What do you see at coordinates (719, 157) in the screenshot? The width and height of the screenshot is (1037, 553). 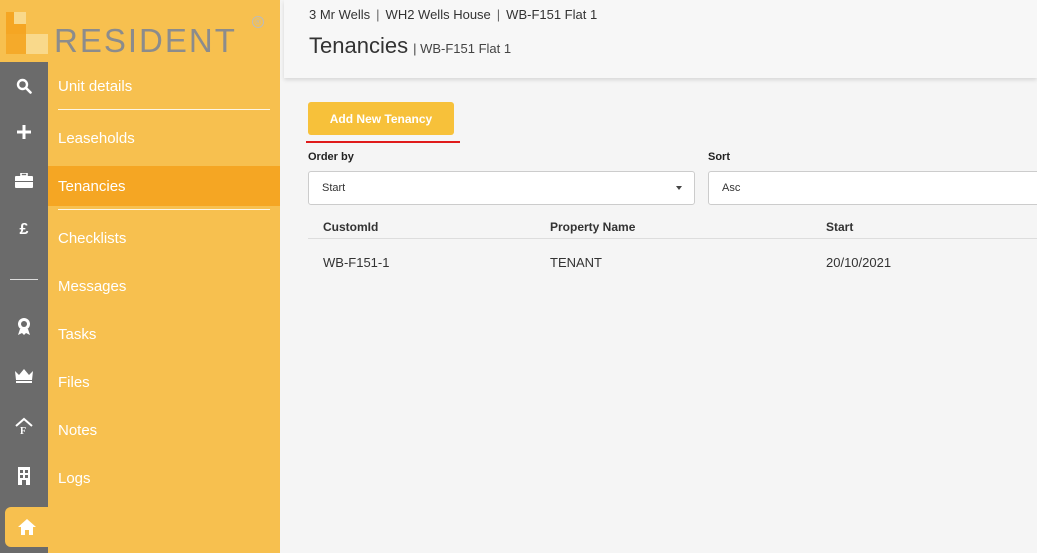 I see `sort-label: Sort` at bounding box center [719, 157].